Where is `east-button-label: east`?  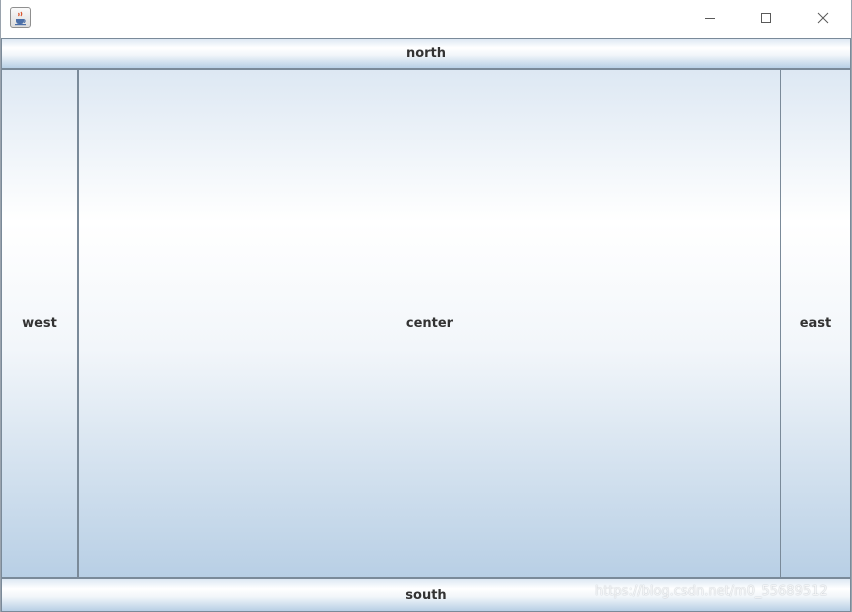
east-button-label: east is located at coordinates (815, 323).